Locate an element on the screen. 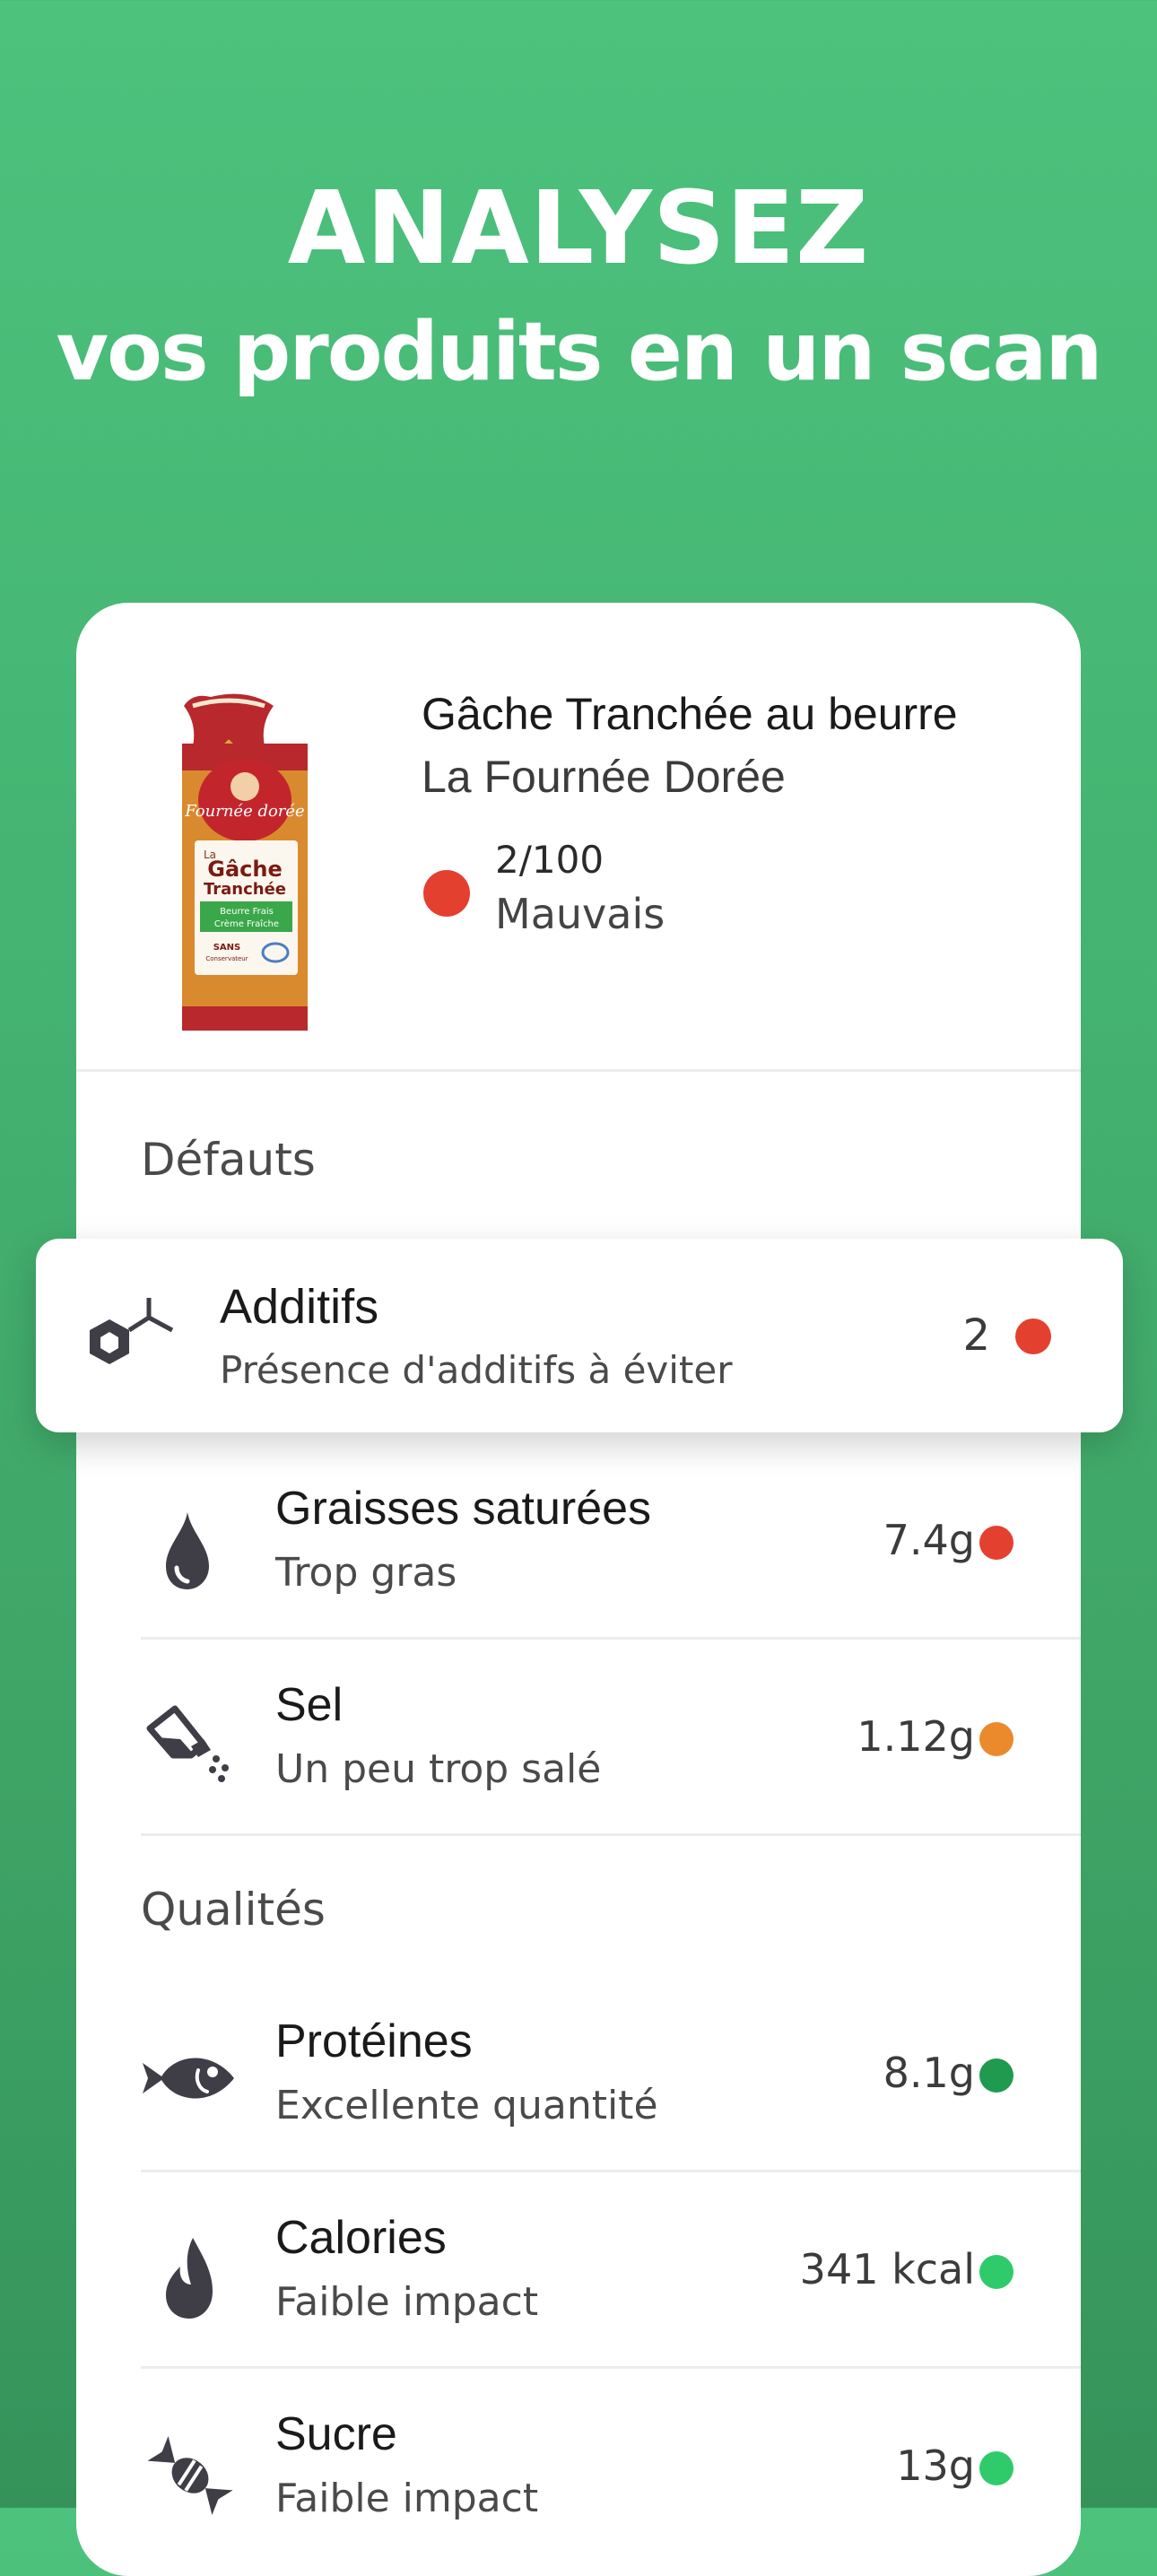  item-title: Protéines is located at coordinates (374, 2041).